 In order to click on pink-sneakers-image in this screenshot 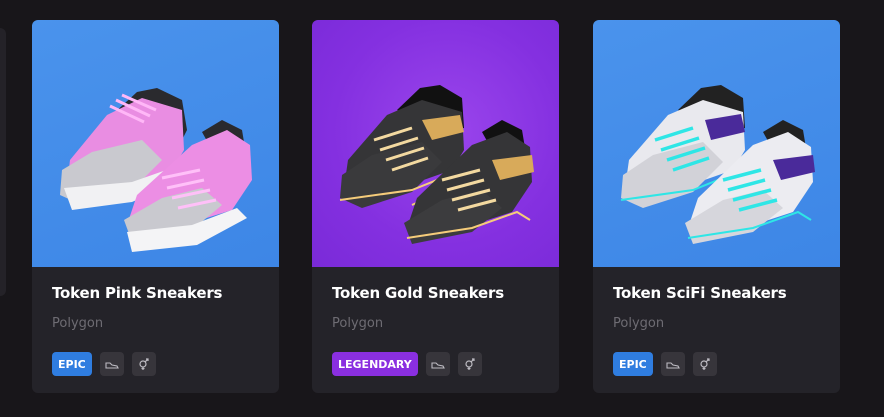, I will do `click(156, 170)`.